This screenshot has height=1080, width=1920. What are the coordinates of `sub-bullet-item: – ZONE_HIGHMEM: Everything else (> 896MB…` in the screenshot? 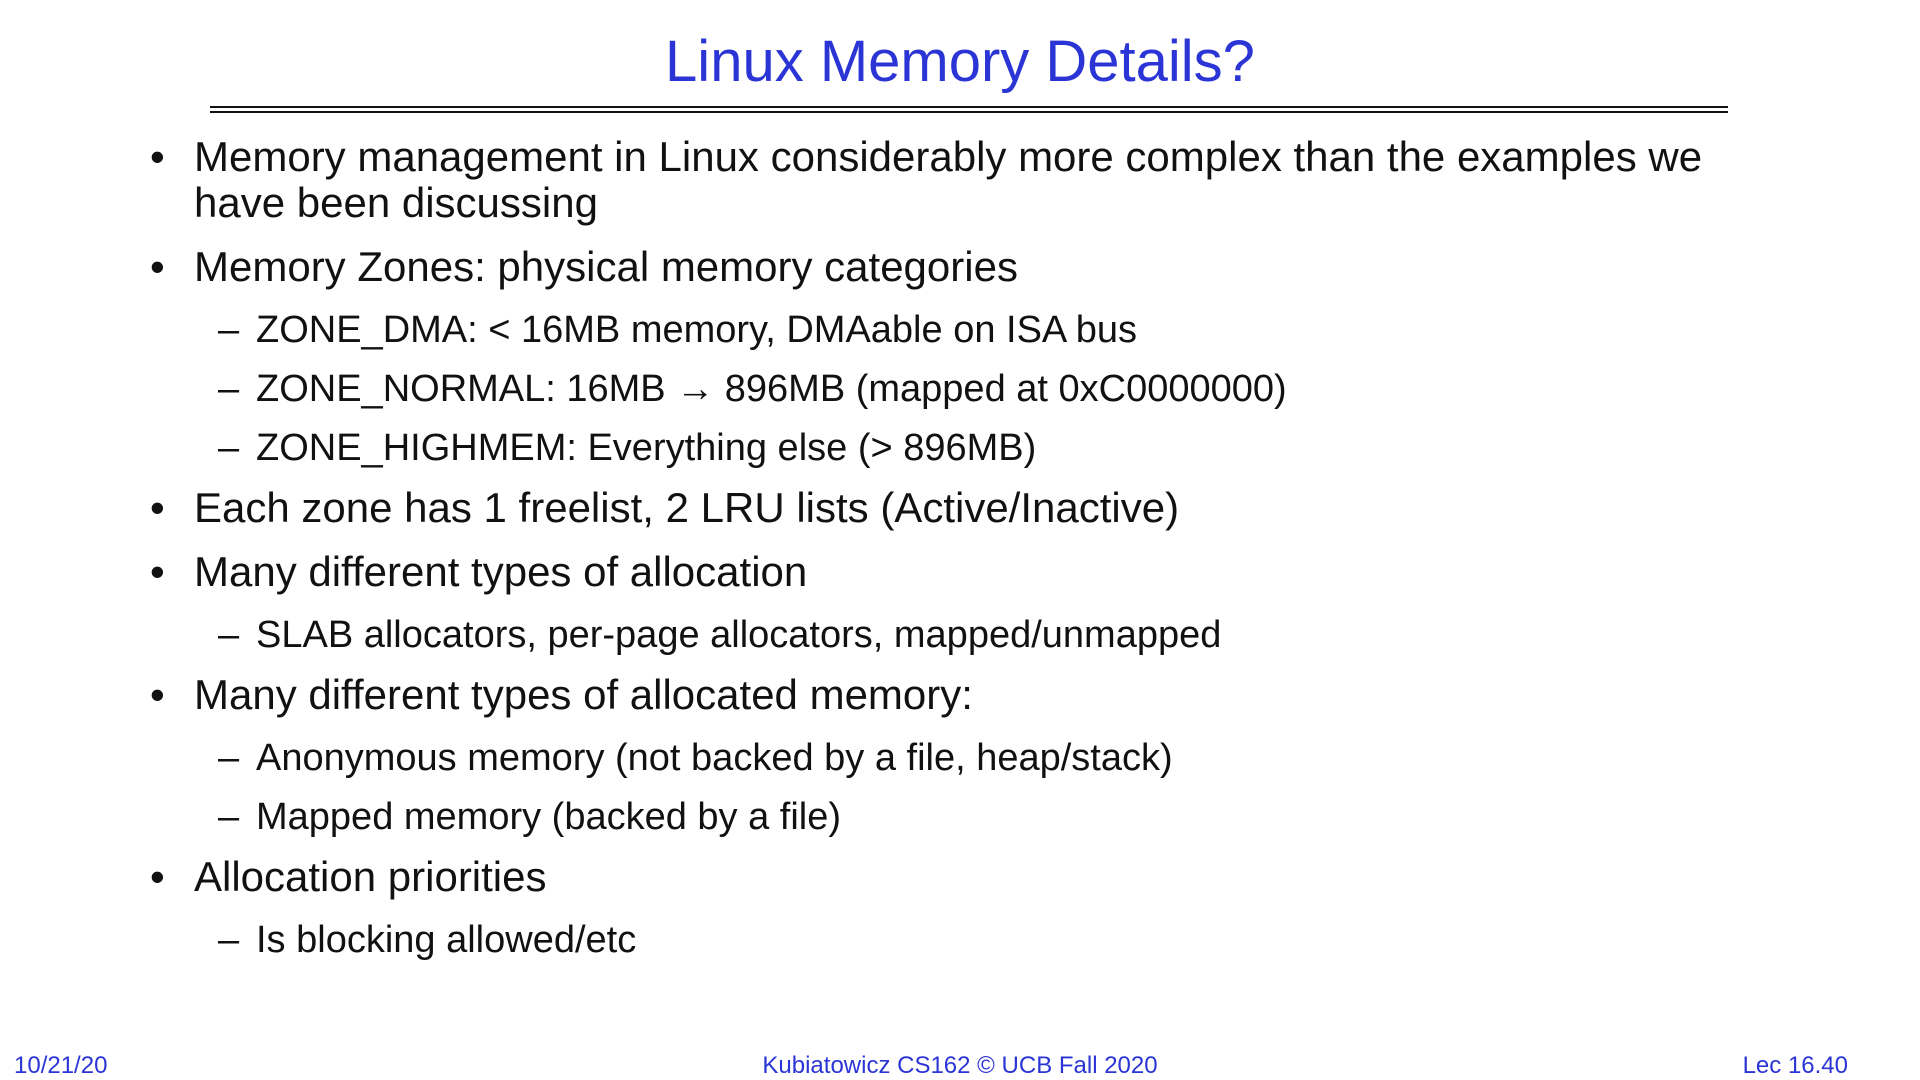 It's located at (960, 448).